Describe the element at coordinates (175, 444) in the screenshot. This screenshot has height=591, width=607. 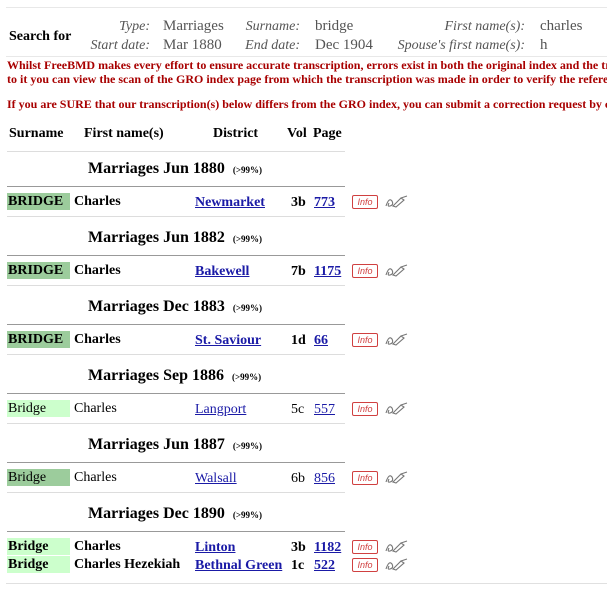
I see `group-heading: Marriages Jun 1887 (>99%)` at that location.